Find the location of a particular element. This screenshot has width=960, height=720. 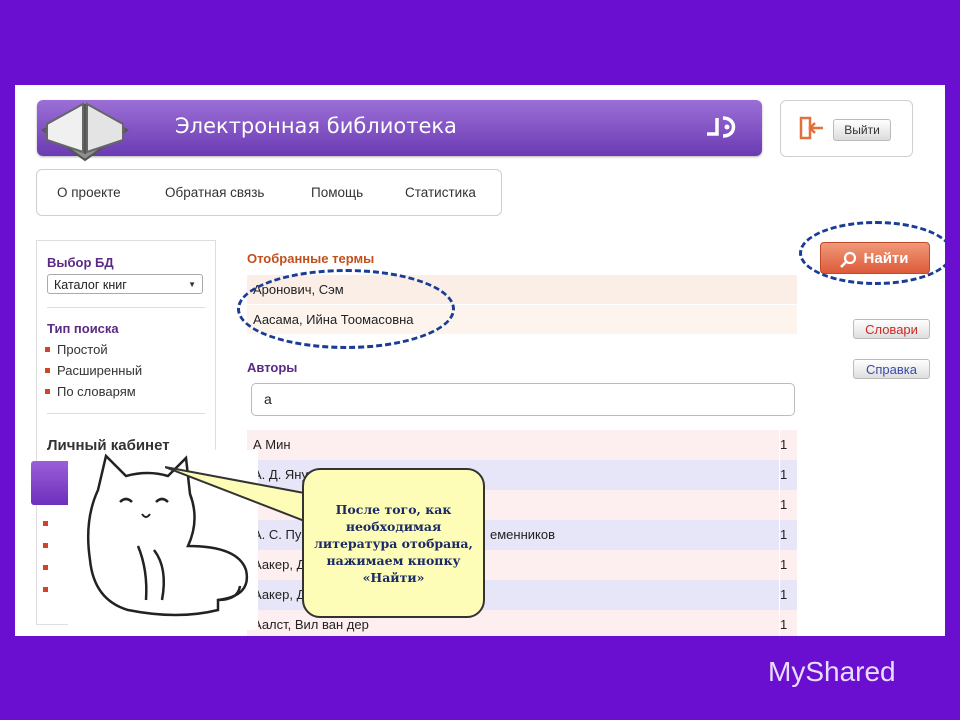

db-select-value: Каталог книг is located at coordinates (90, 285).